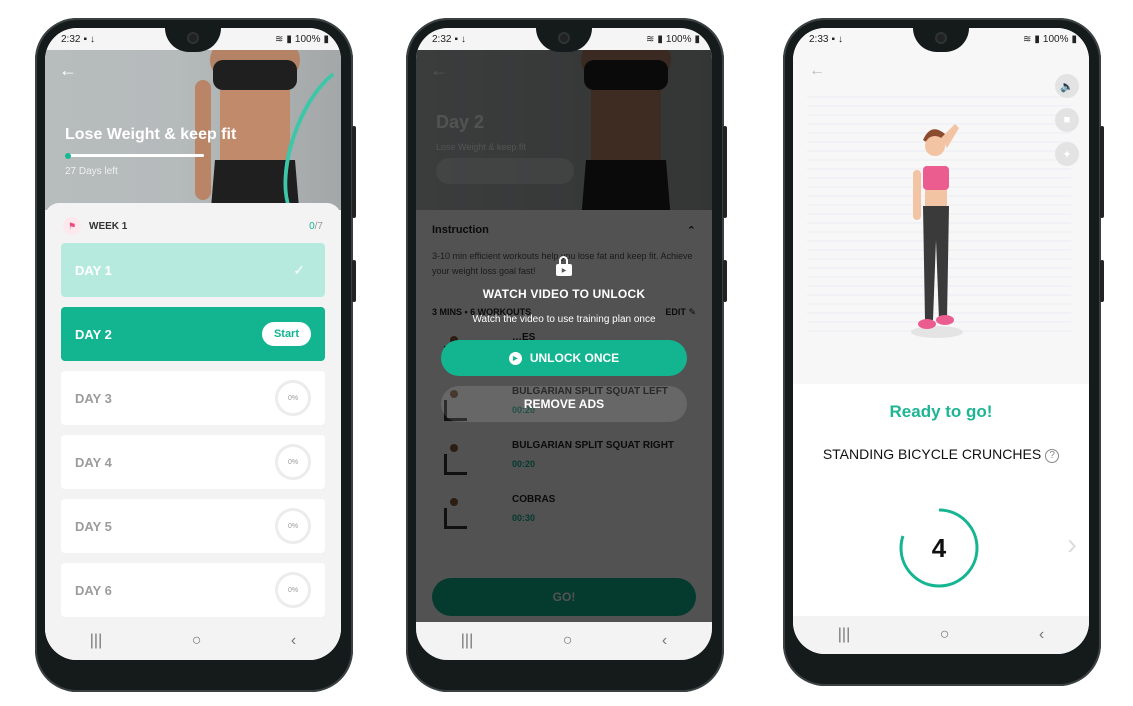  I want to click on plan-progress-bar, so click(134, 155).